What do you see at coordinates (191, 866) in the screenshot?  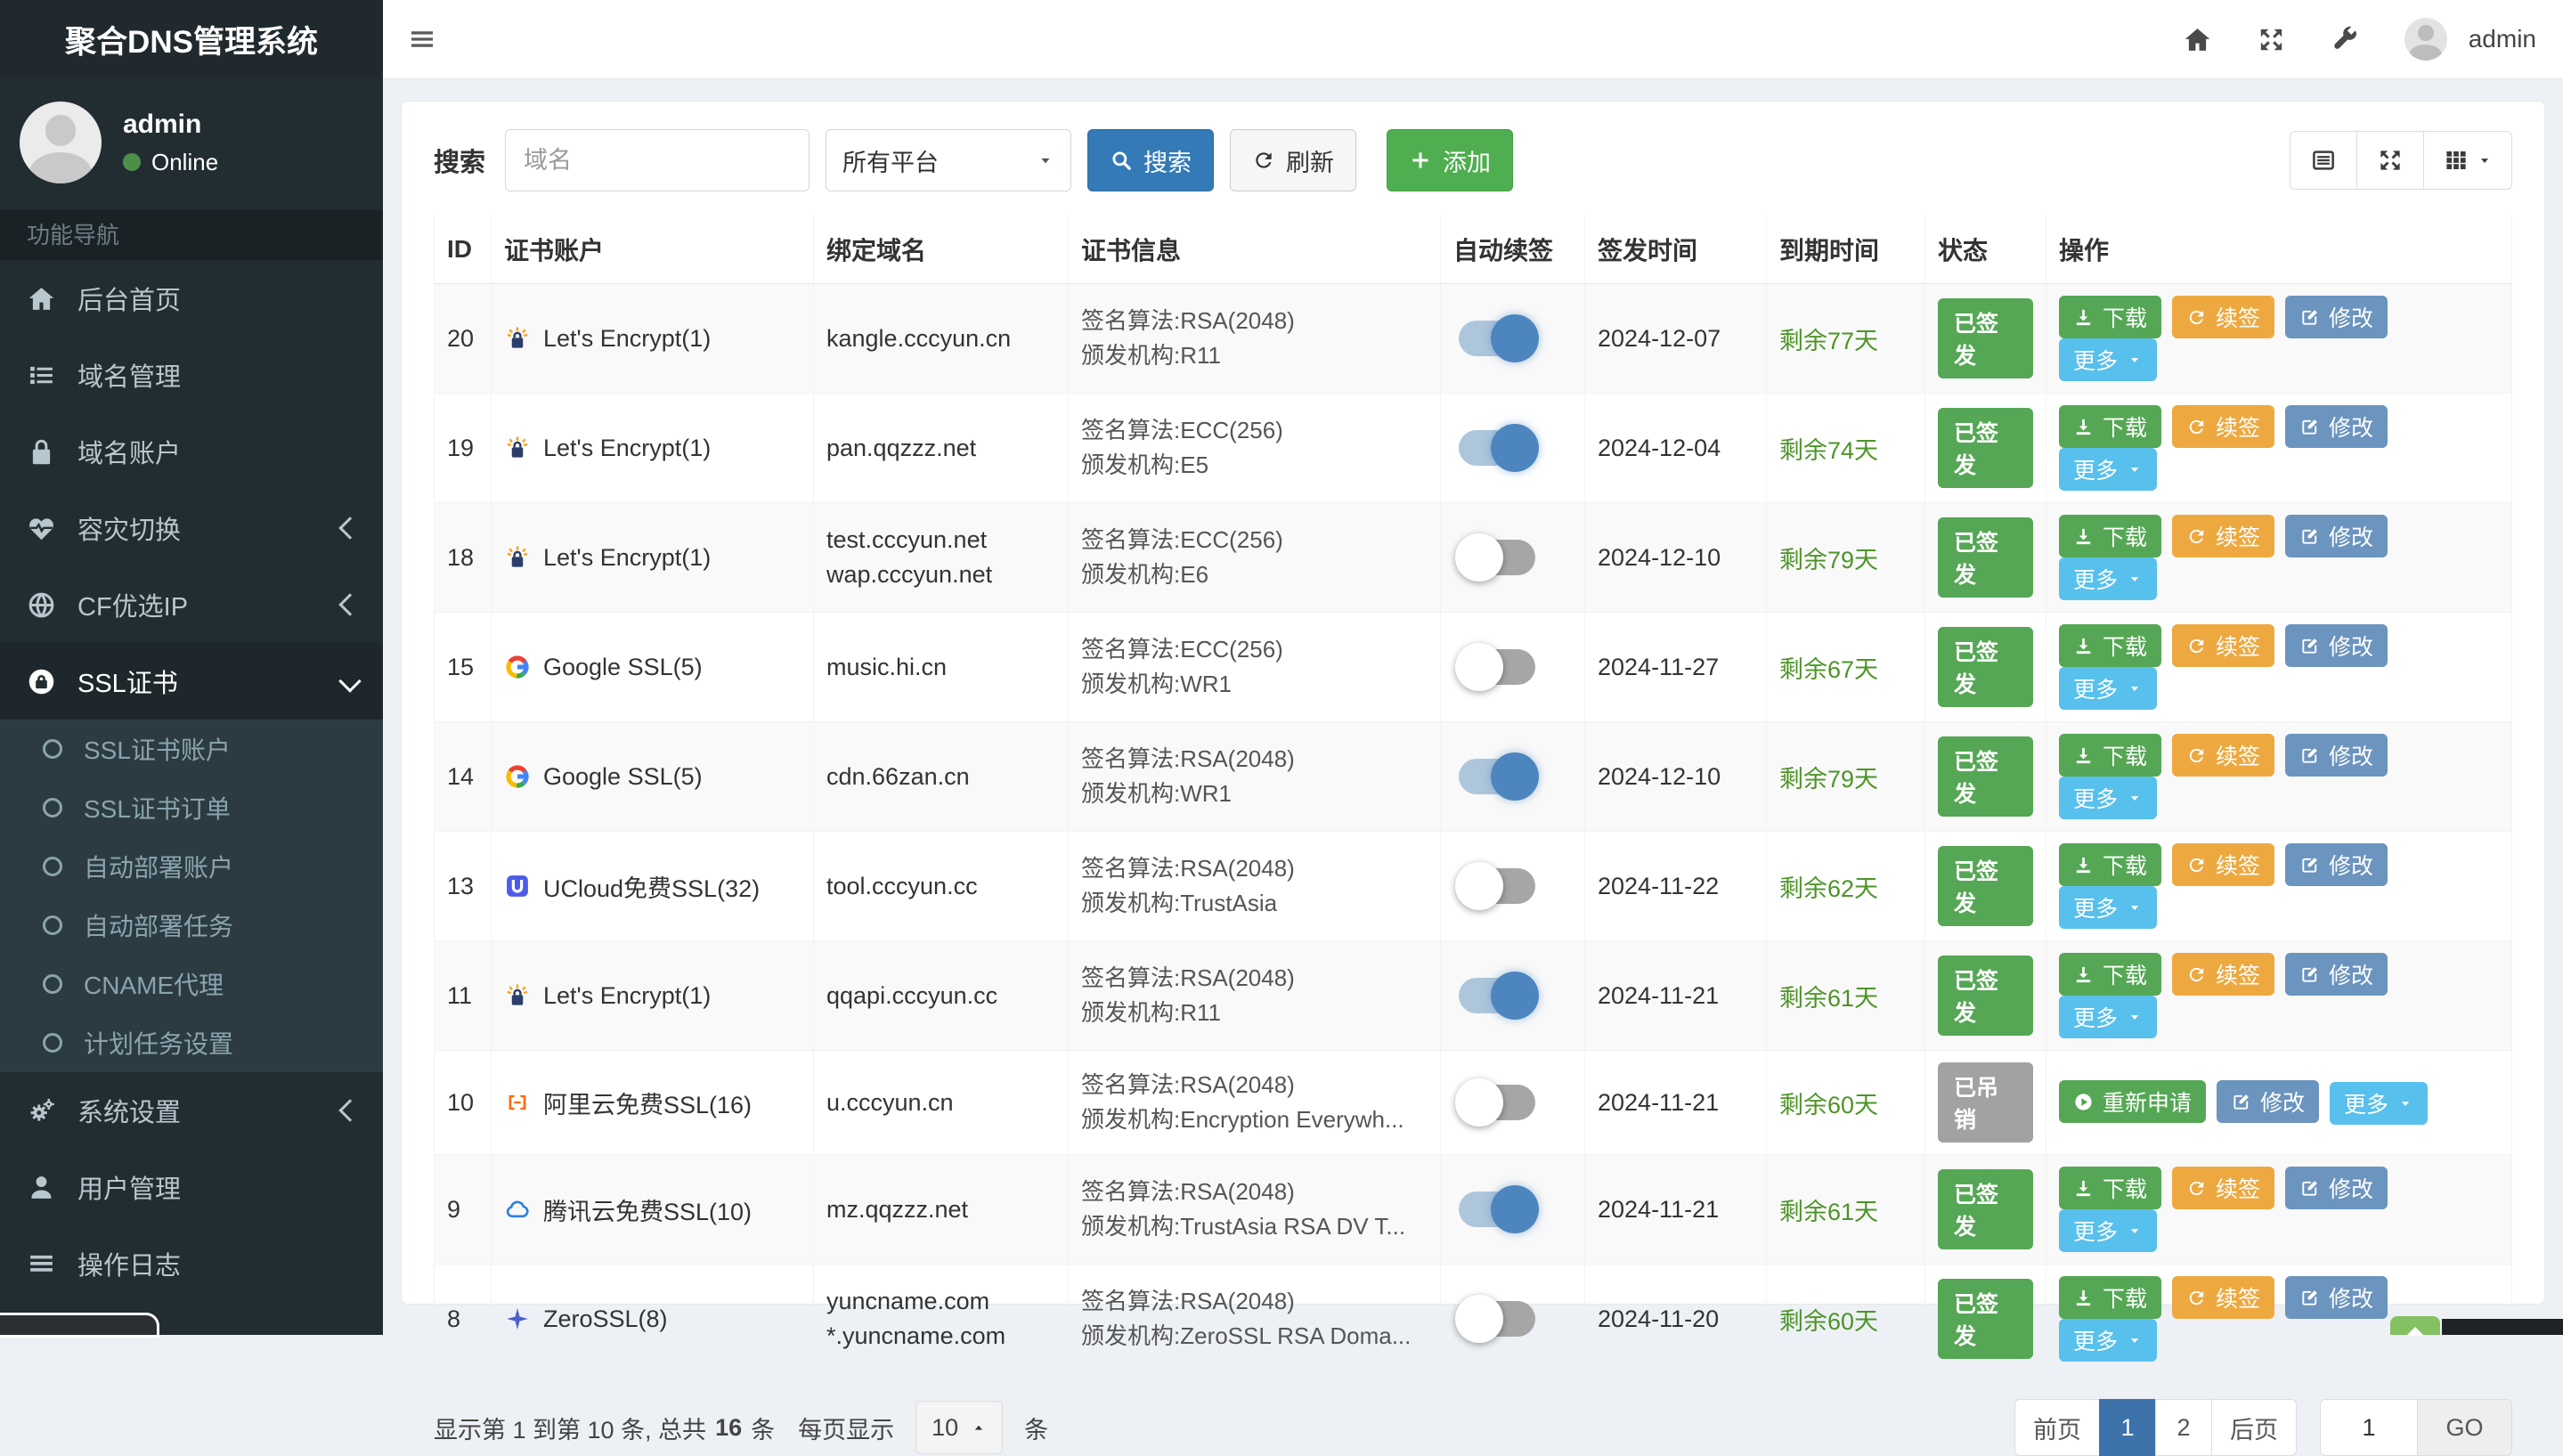 I see `sidebar-subitem-2: 自动部署账户` at bounding box center [191, 866].